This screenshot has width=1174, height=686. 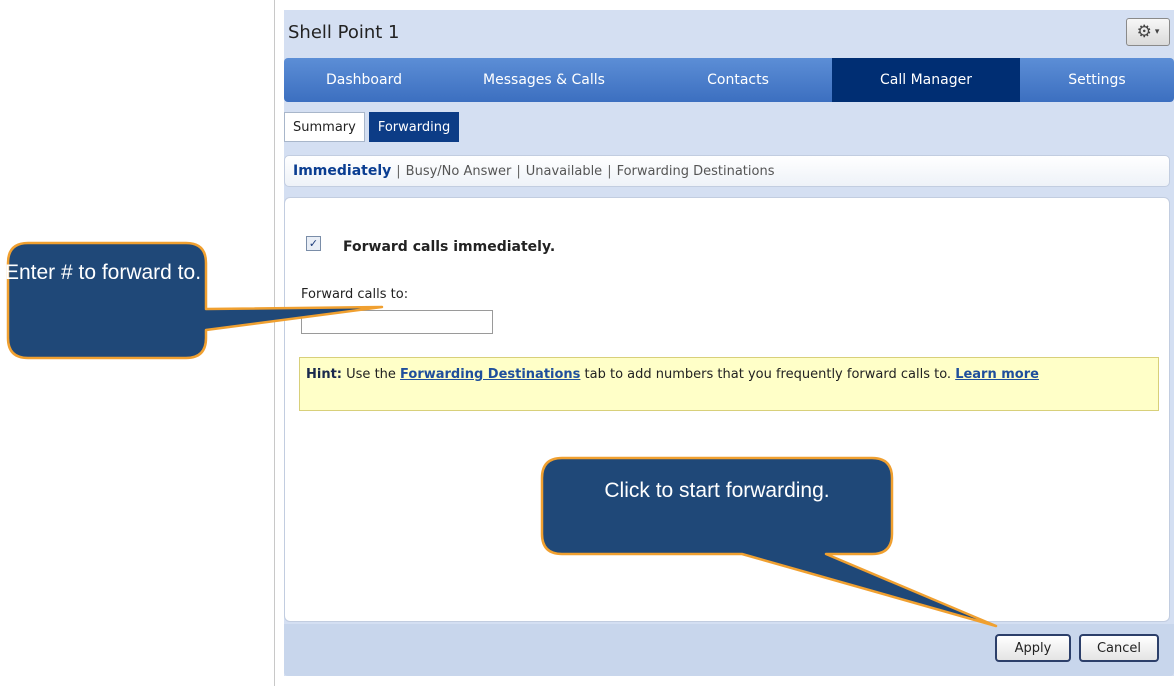 I want to click on callout-enter-number-text: Enter # to forward to., so click(x=103, y=272).